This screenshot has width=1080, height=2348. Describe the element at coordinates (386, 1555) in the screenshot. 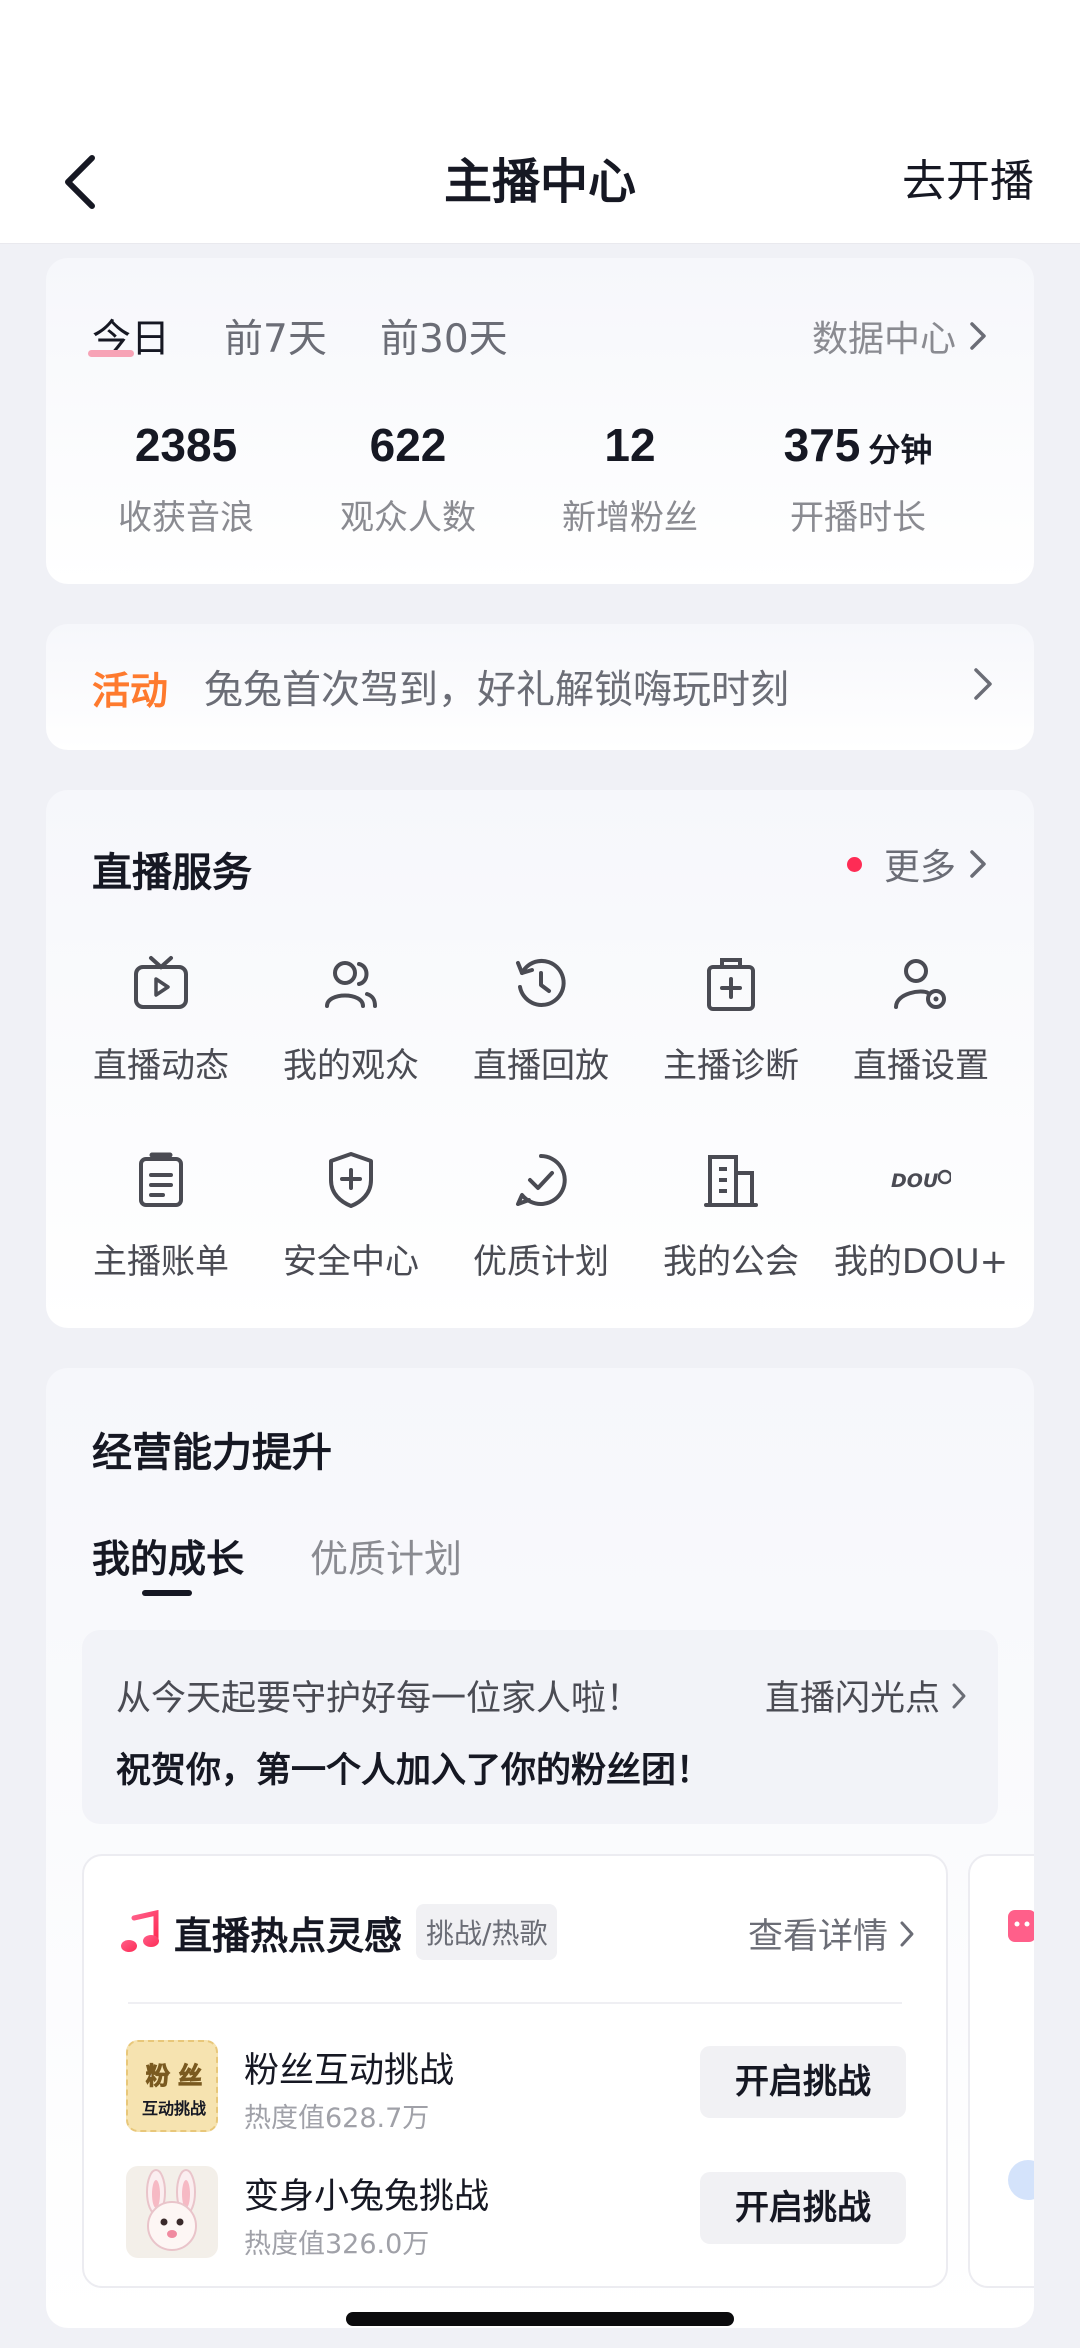

I see `tab-quality-plan: 优质计划` at that location.